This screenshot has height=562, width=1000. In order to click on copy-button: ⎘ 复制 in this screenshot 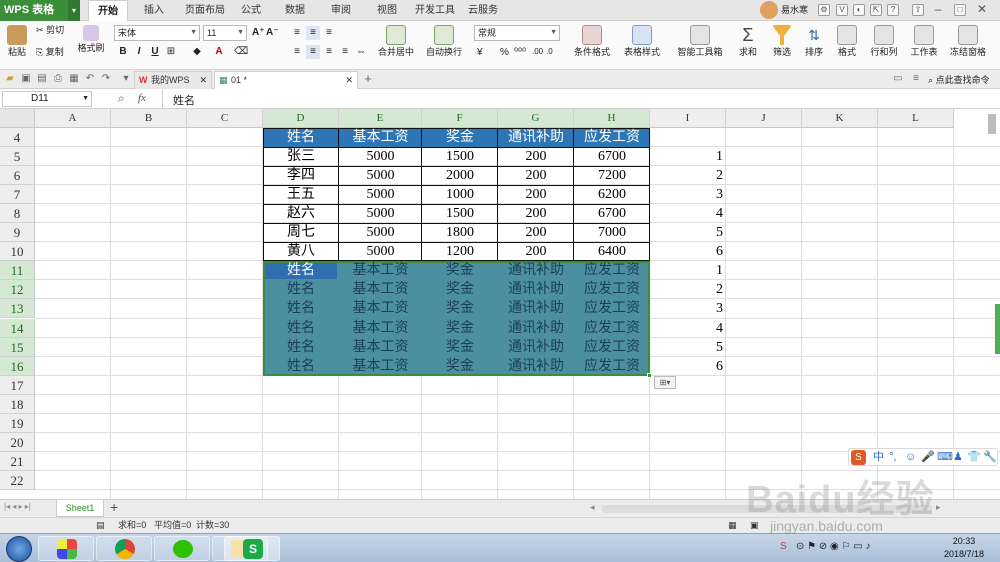, I will do `click(50, 52)`.